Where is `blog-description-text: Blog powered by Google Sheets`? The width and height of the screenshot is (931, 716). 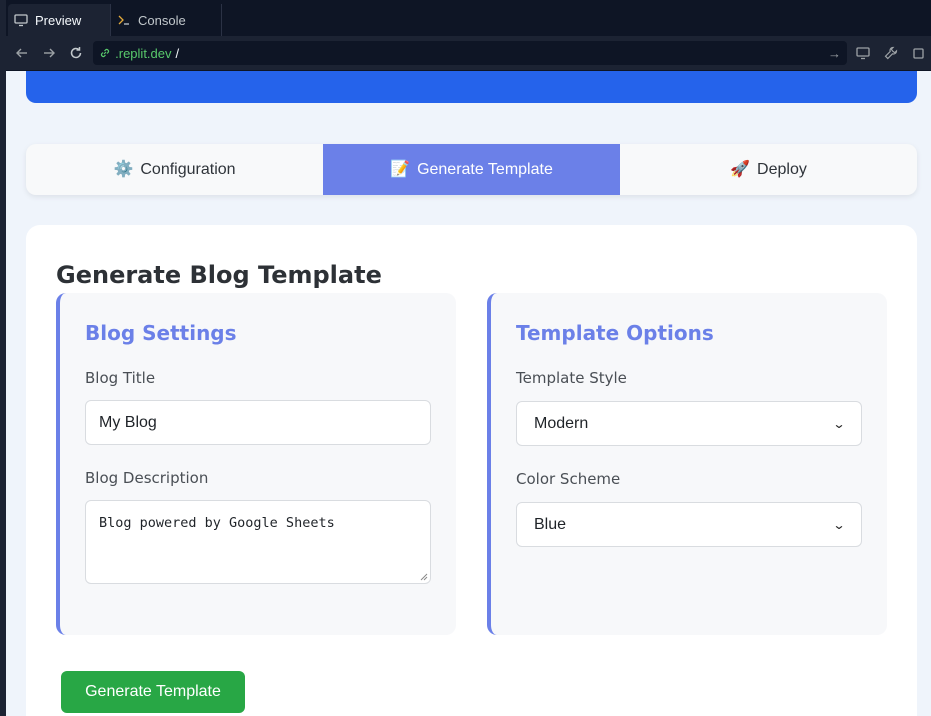 blog-description-text: Blog powered by Google Sheets is located at coordinates (217, 523).